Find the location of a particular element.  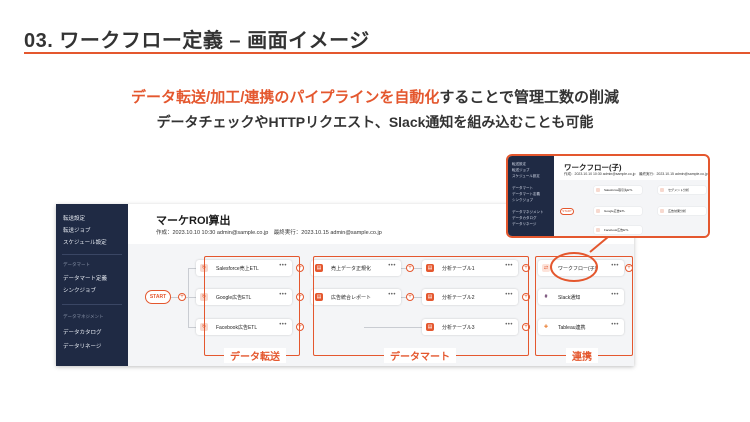

title-divider is located at coordinates (387, 53).